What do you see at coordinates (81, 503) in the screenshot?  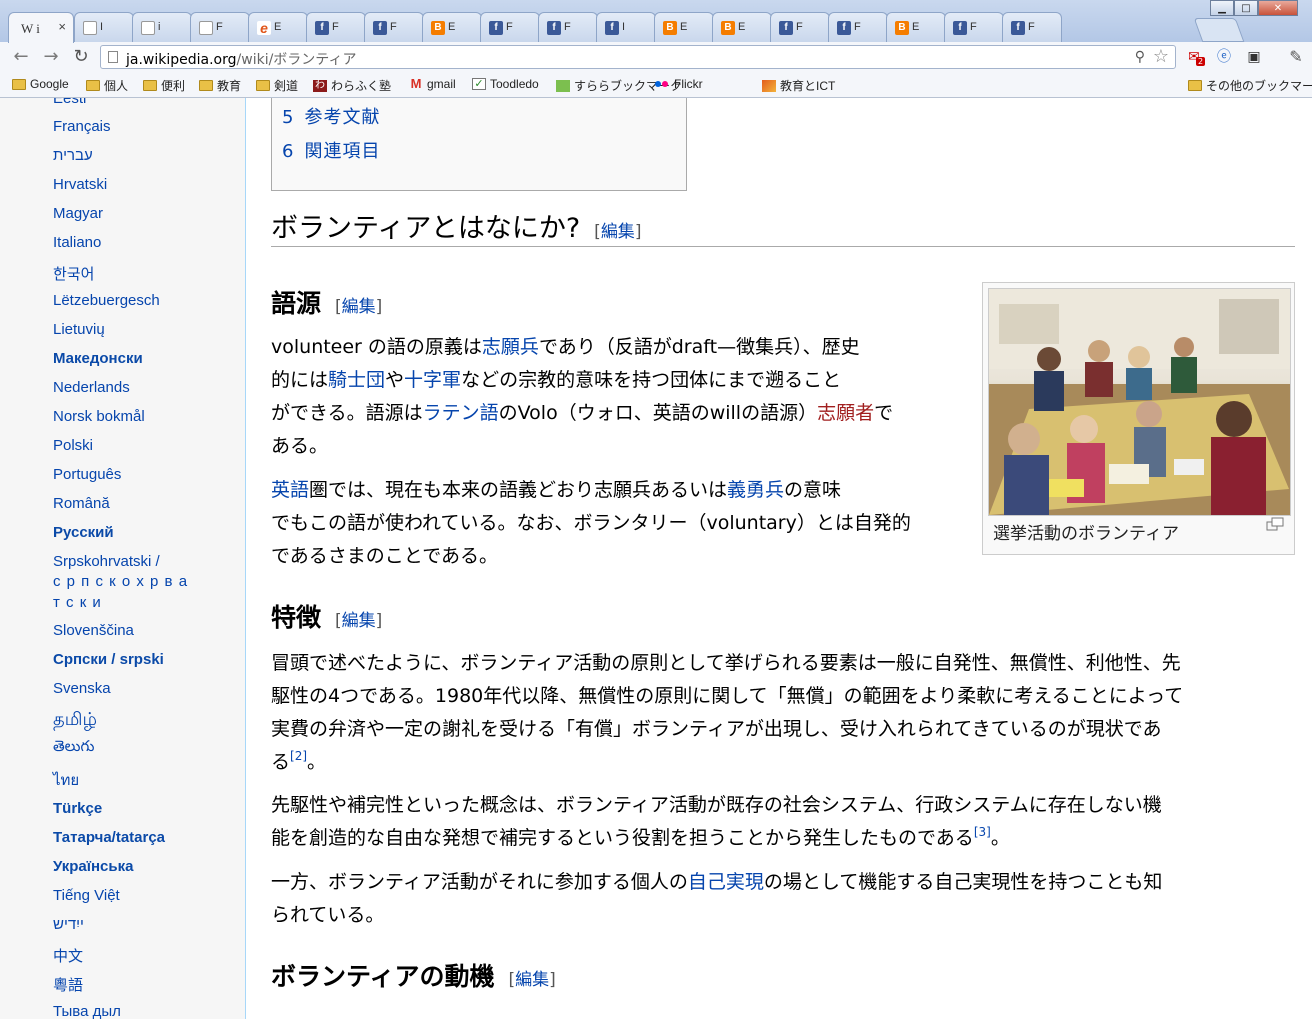 I see `language-link: Română` at bounding box center [81, 503].